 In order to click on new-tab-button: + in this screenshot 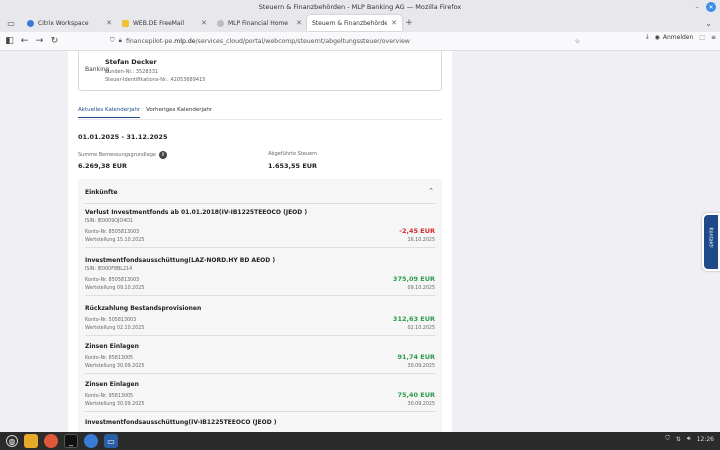, I will do `click(409, 23)`.